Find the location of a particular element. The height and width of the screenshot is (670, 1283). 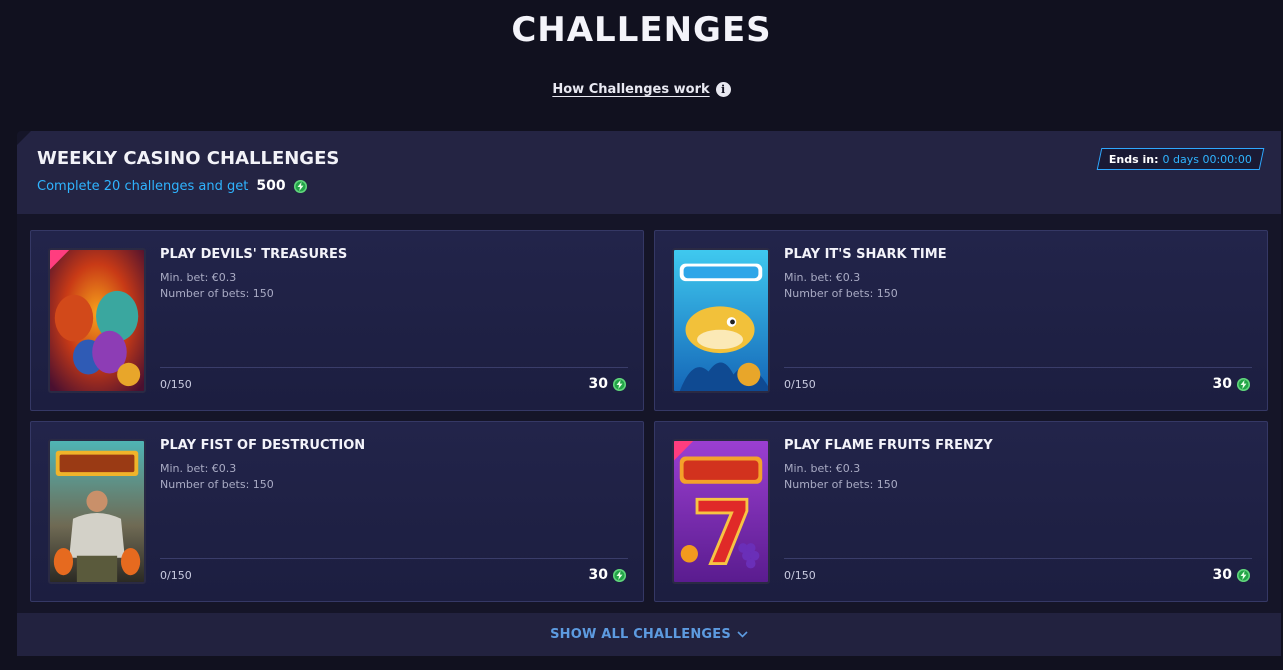

info-icon: i is located at coordinates (723, 89).